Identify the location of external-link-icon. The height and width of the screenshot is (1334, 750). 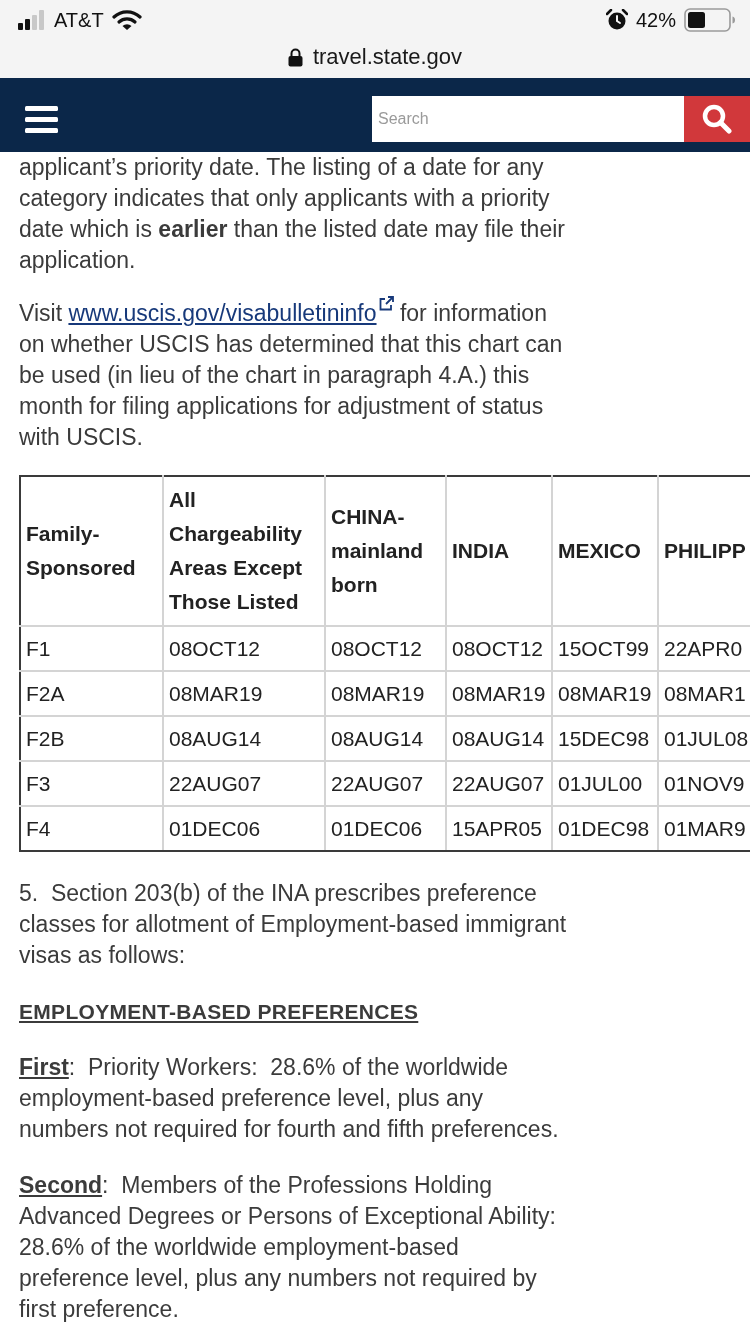
(386, 303).